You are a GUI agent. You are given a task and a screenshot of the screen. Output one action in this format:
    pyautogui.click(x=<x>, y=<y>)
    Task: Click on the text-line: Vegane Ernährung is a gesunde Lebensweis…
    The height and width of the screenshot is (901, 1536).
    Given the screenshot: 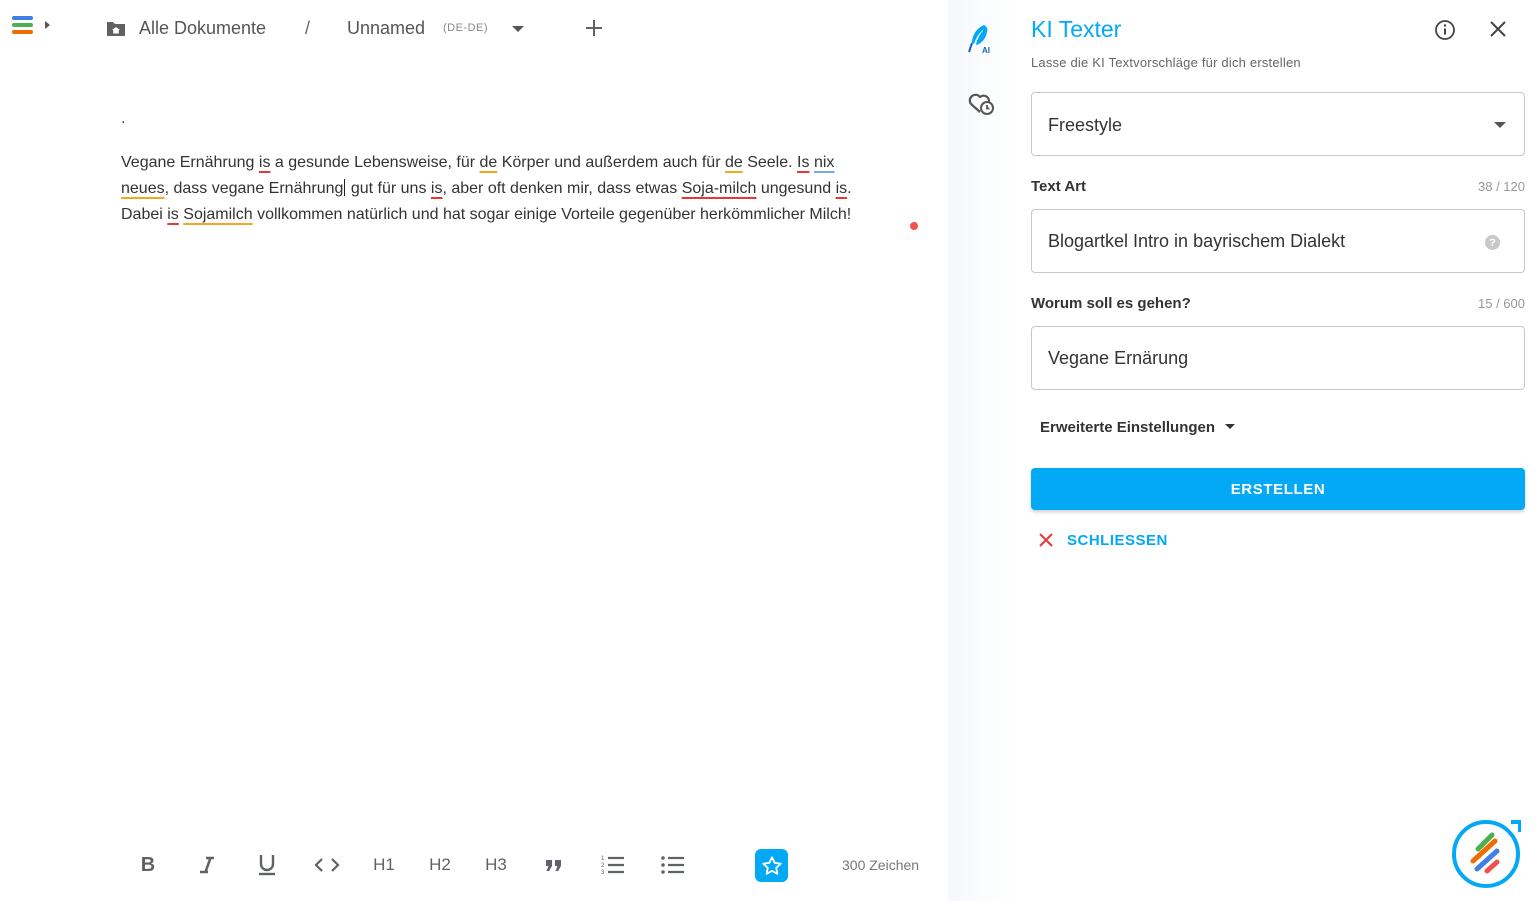 What is the action you would take?
    pyautogui.click(x=521, y=163)
    